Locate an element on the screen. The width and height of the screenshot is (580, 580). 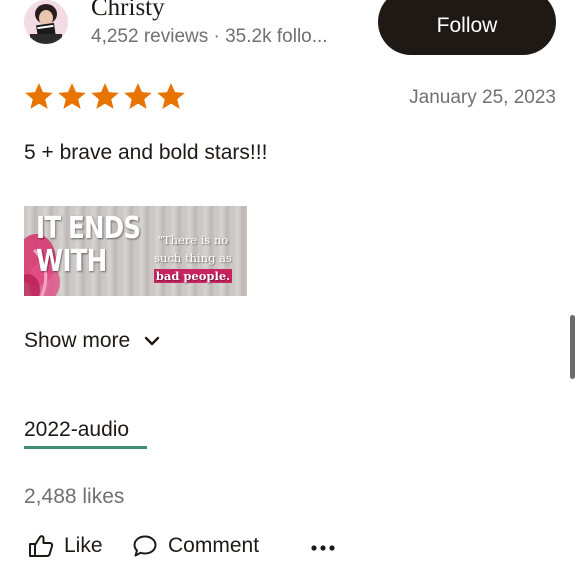
comment-label: Comment is located at coordinates (214, 545).